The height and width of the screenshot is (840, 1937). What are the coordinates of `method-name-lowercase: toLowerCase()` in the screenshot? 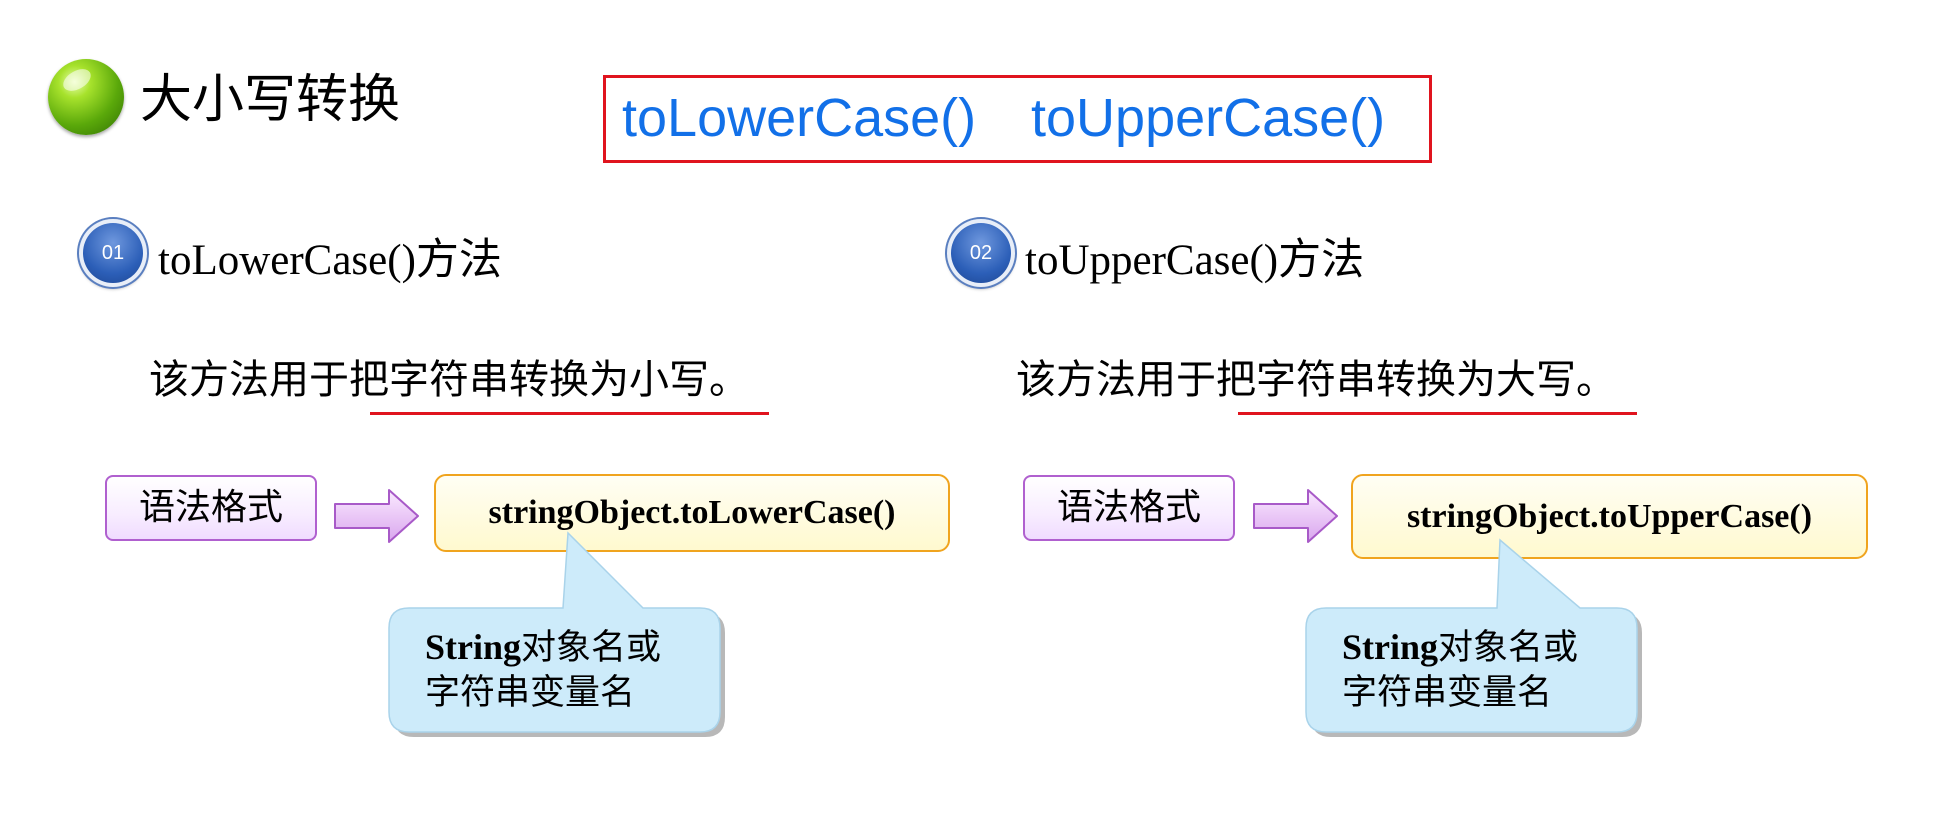 It's located at (799, 118).